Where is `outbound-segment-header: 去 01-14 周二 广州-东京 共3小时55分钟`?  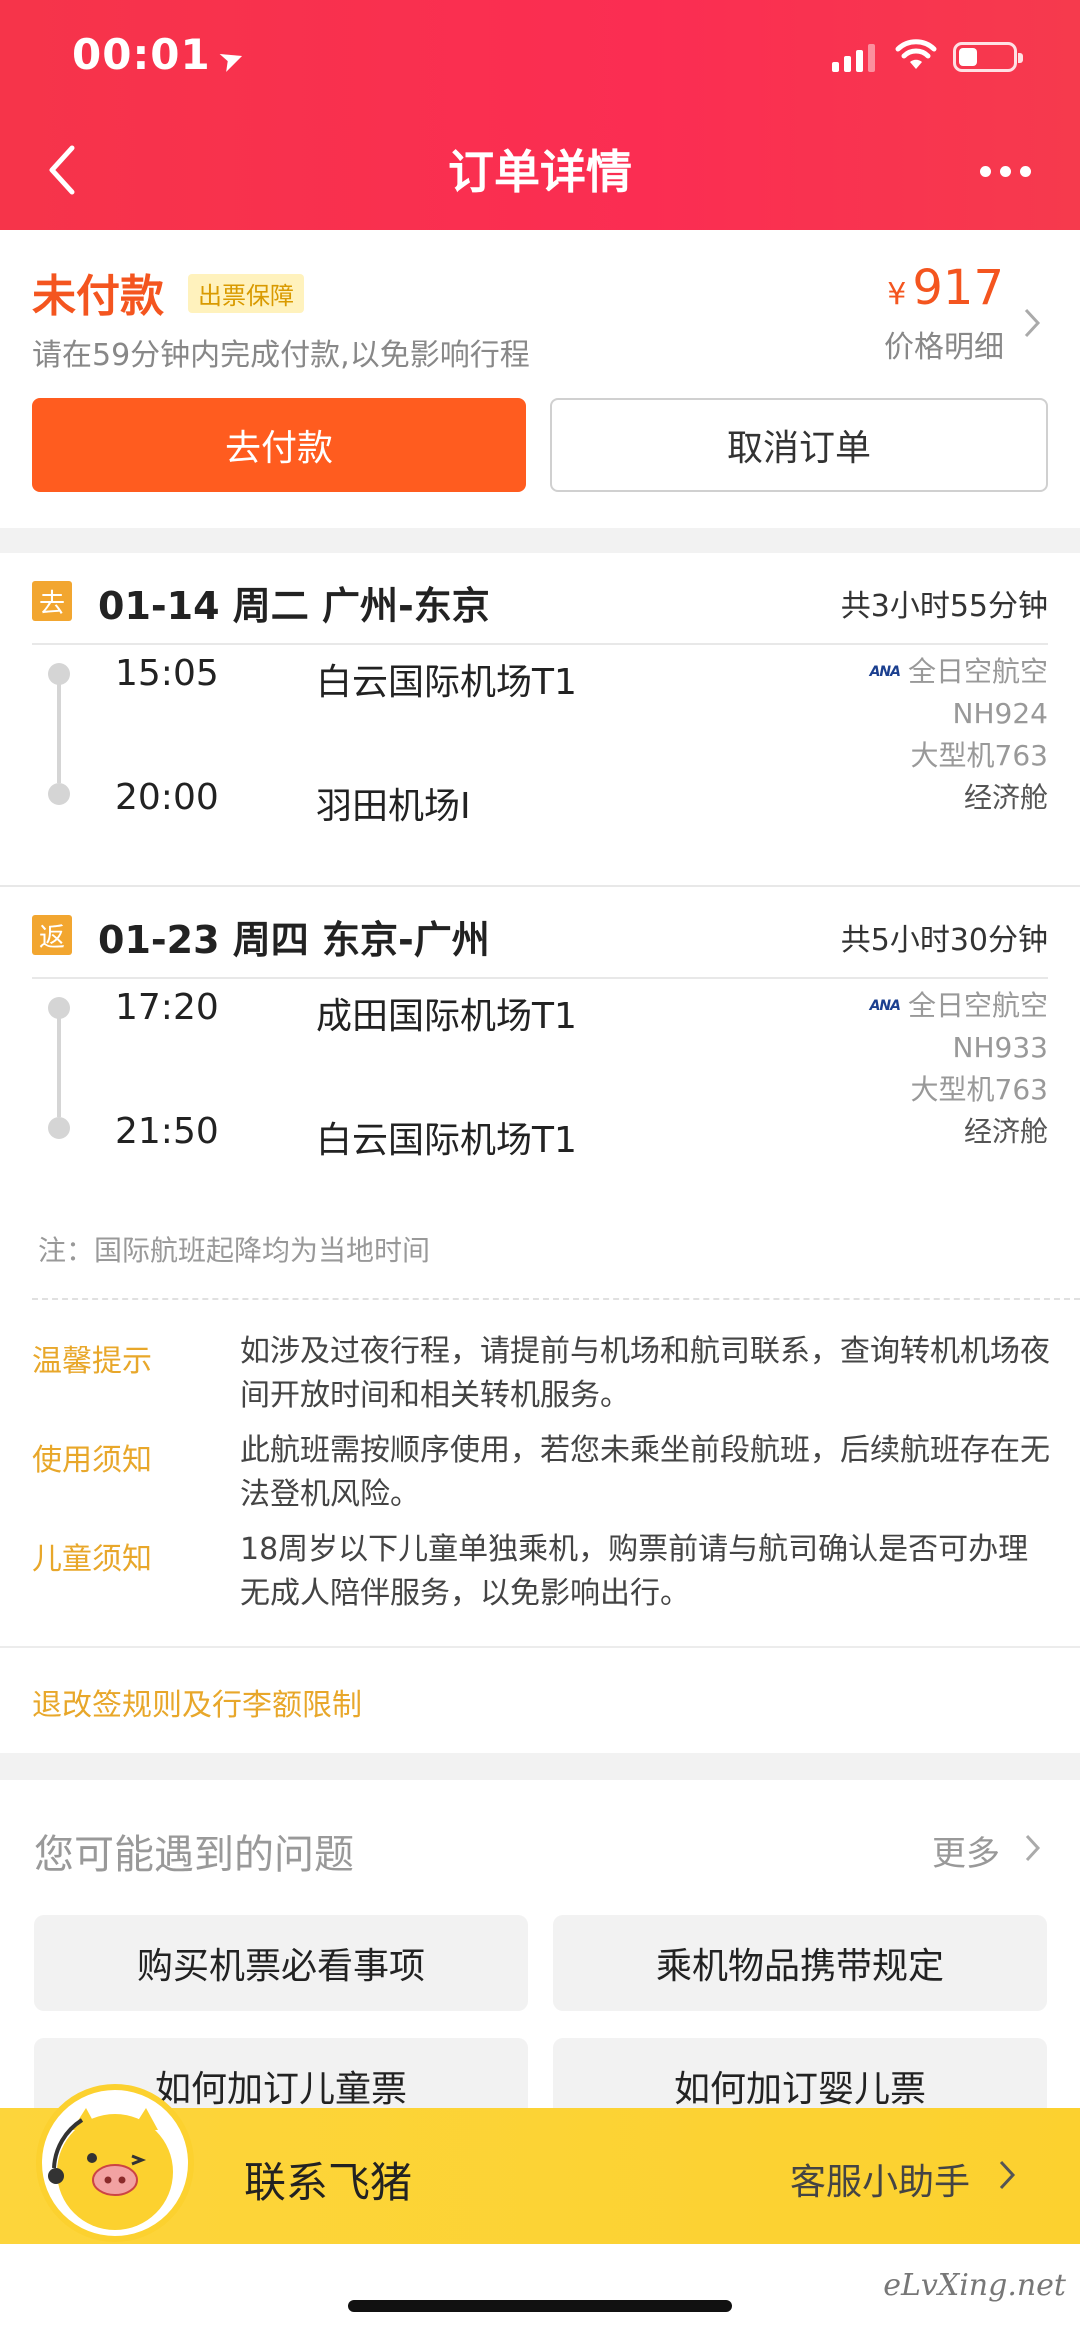 outbound-segment-header: 去 01-14 周二 广州-东京 共3小时55分钟 is located at coordinates (540, 599).